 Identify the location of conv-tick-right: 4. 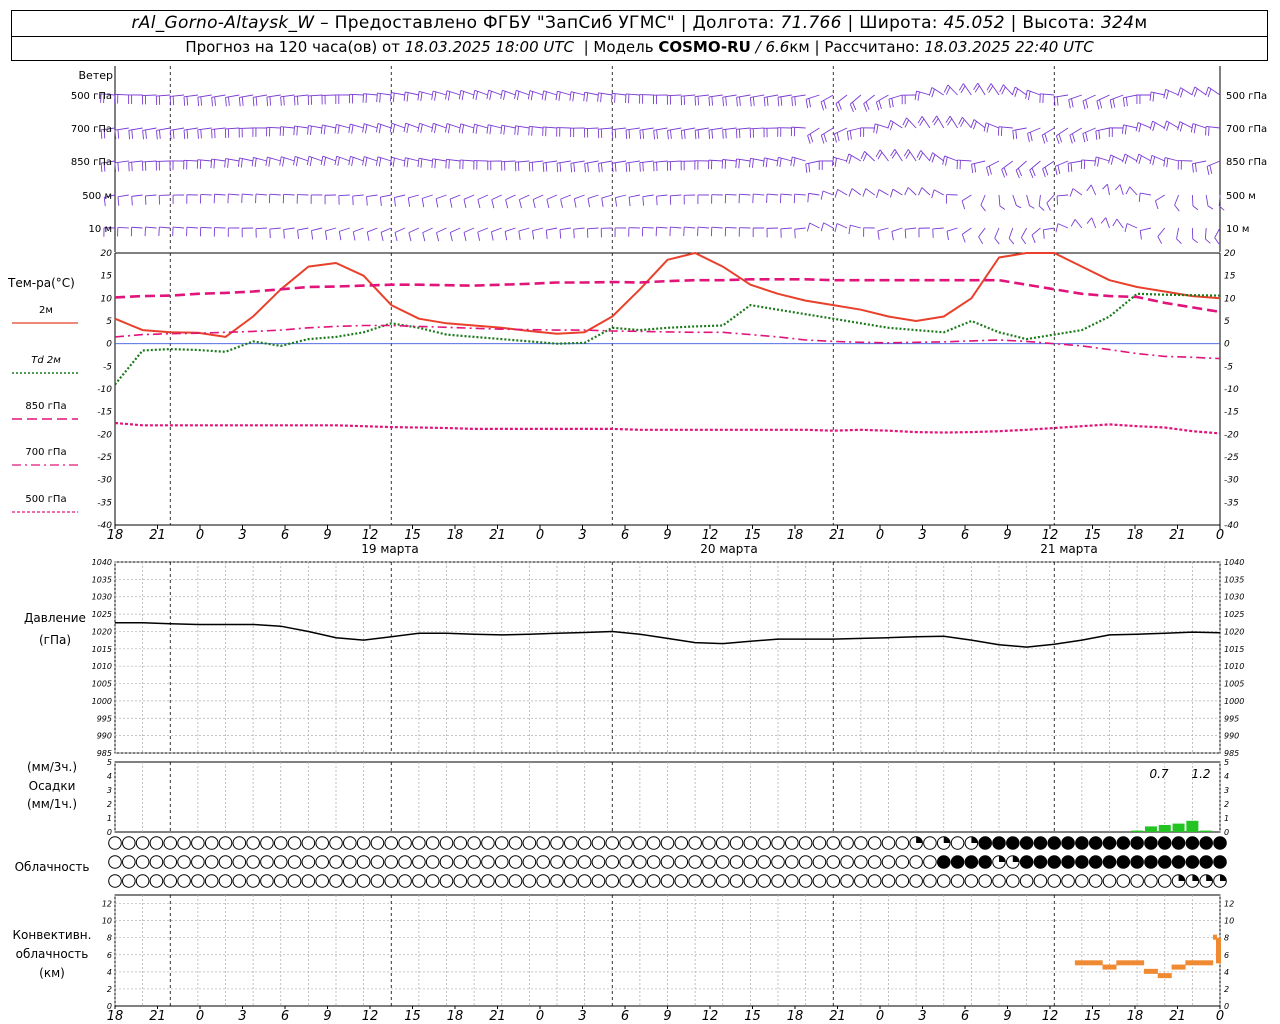
(1226, 972).